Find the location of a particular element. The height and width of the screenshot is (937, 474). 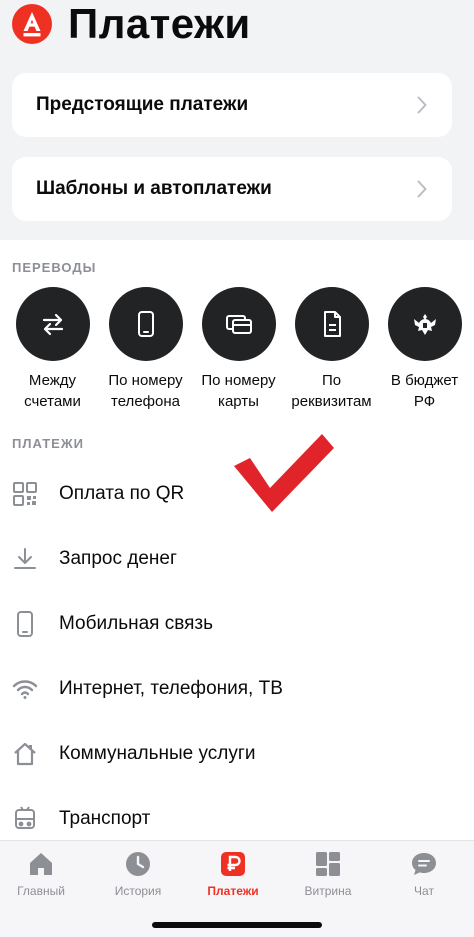

nav-payments: Платежи is located at coordinates (233, 873).